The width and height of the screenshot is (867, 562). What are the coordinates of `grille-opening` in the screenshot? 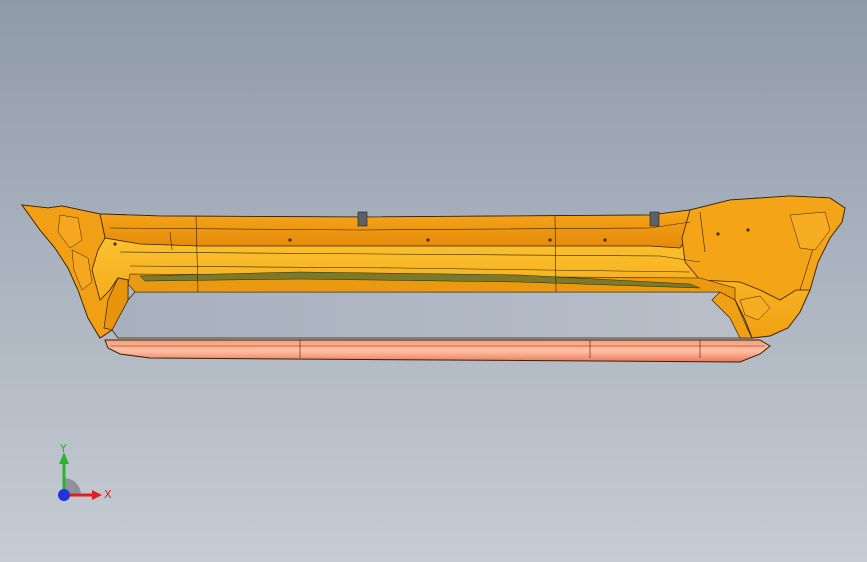 It's located at (432, 315).